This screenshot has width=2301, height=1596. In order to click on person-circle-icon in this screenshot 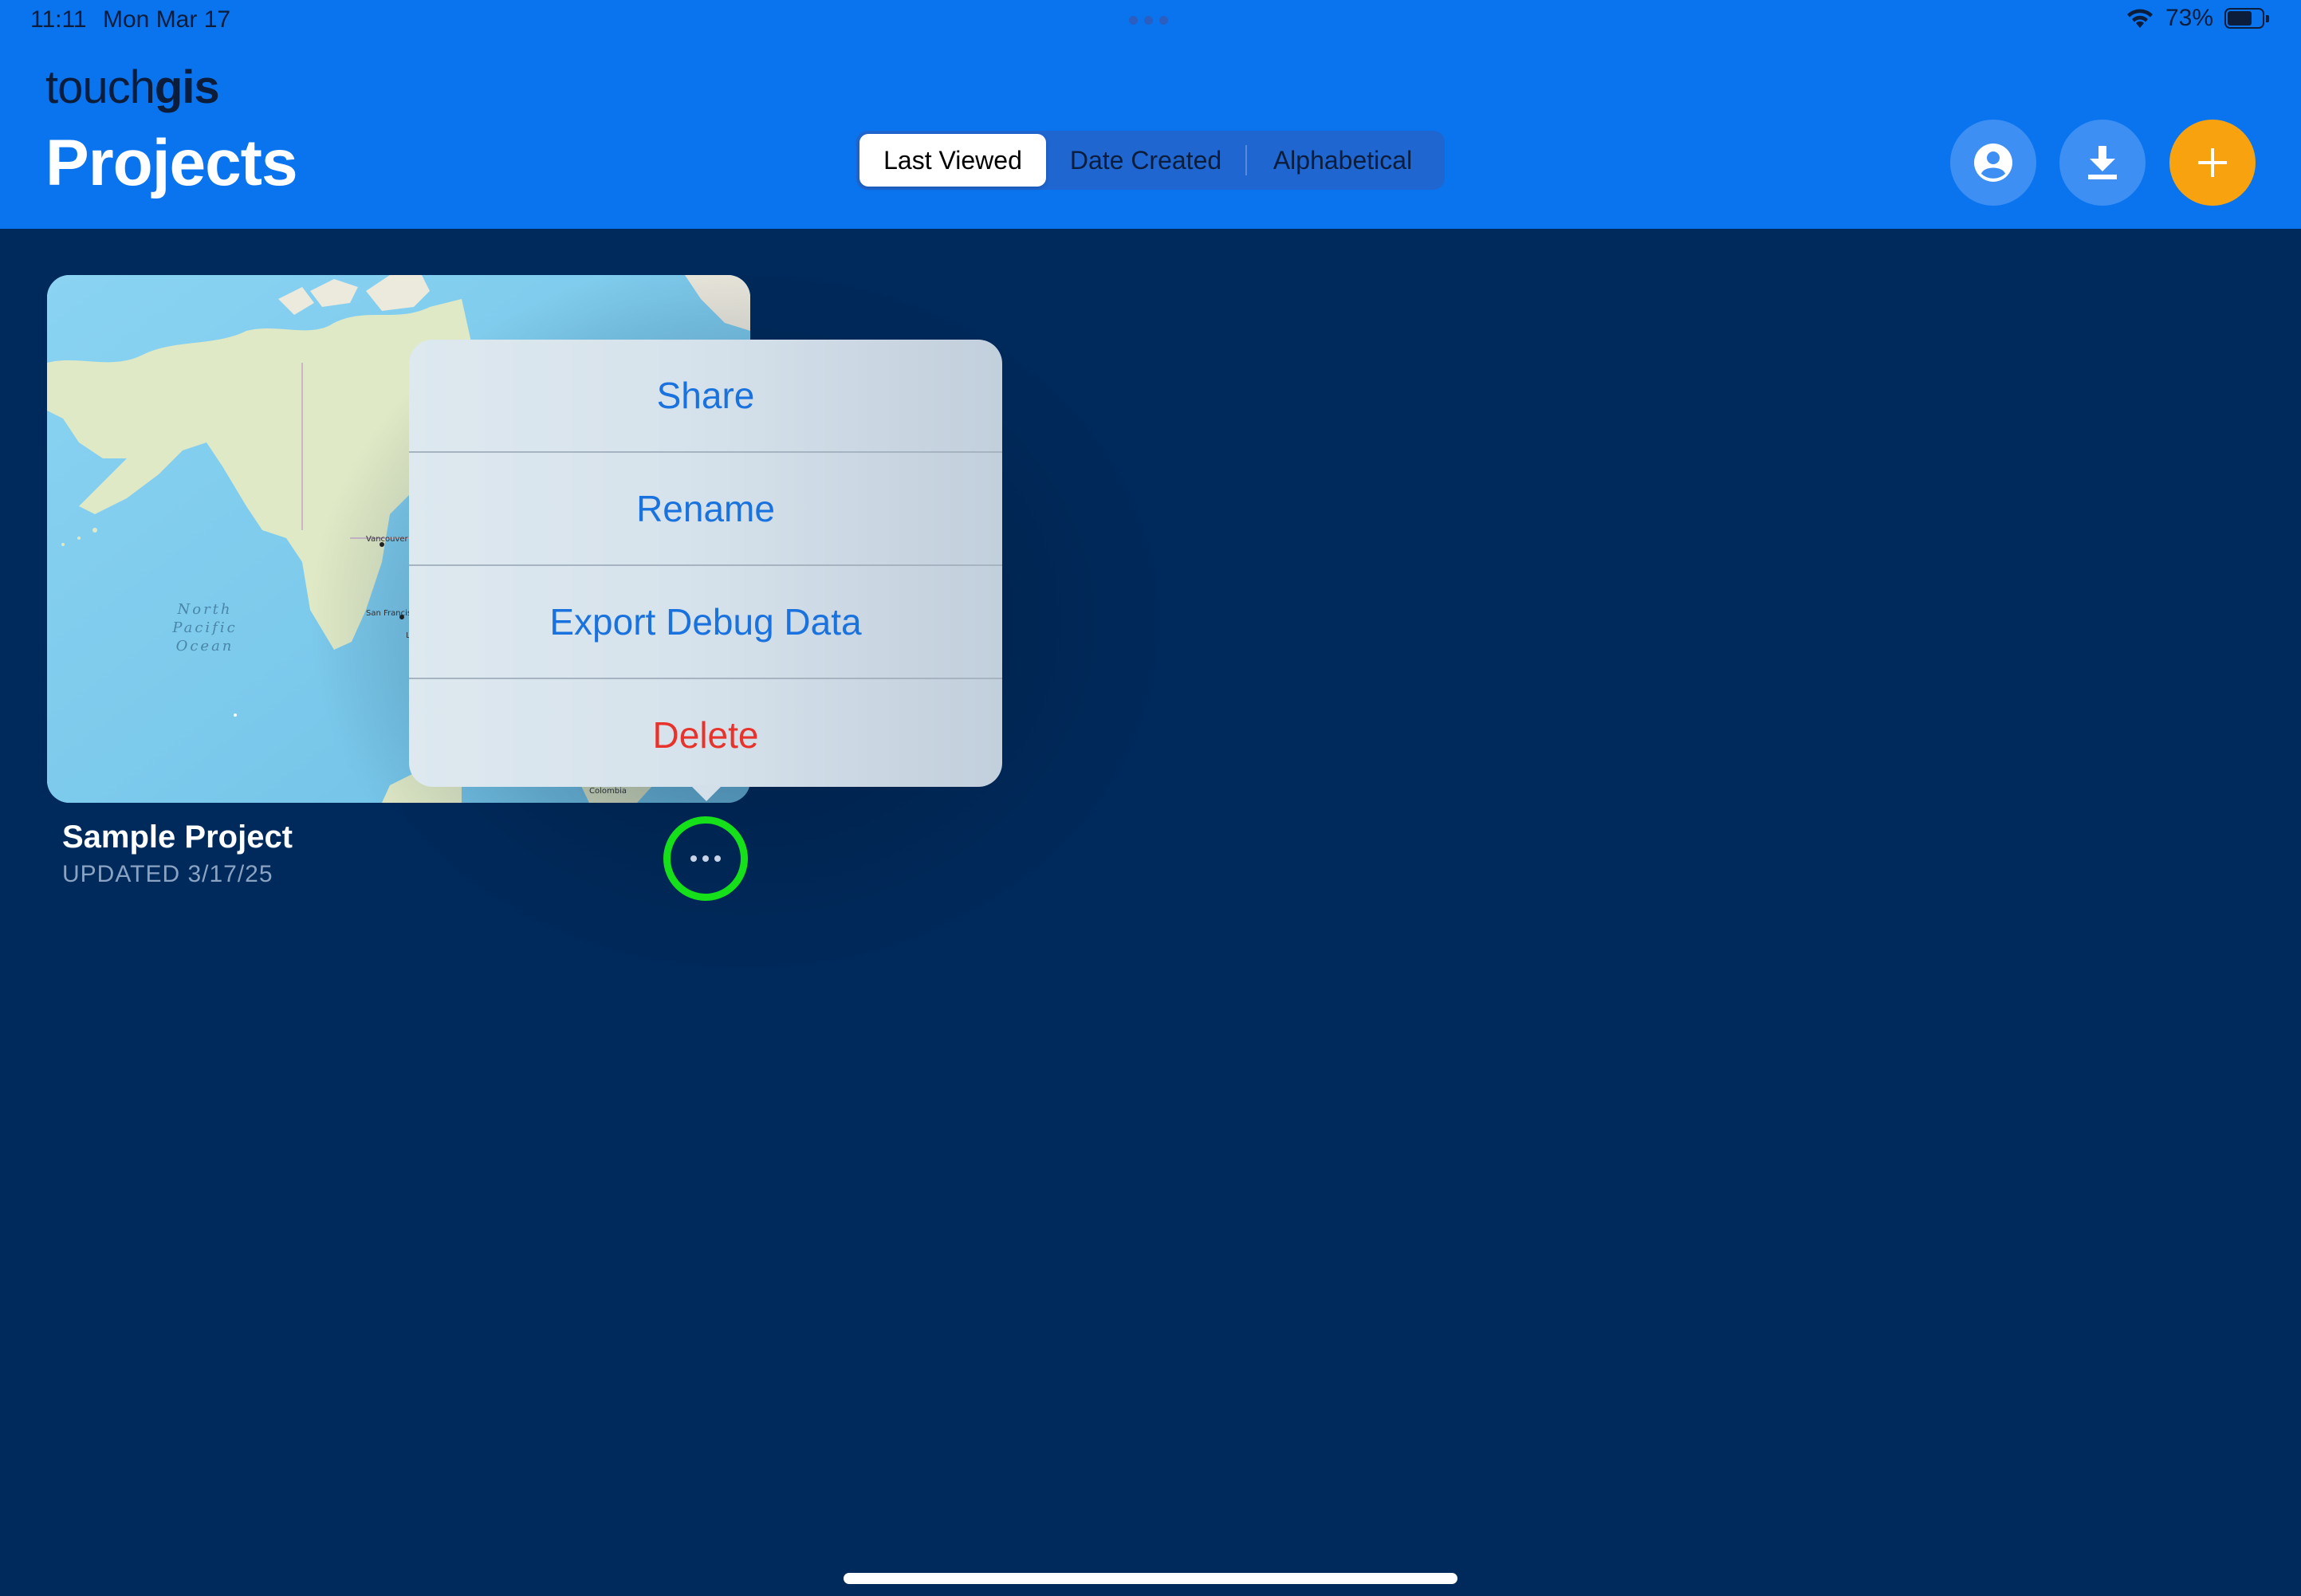, I will do `click(1993, 162)`.